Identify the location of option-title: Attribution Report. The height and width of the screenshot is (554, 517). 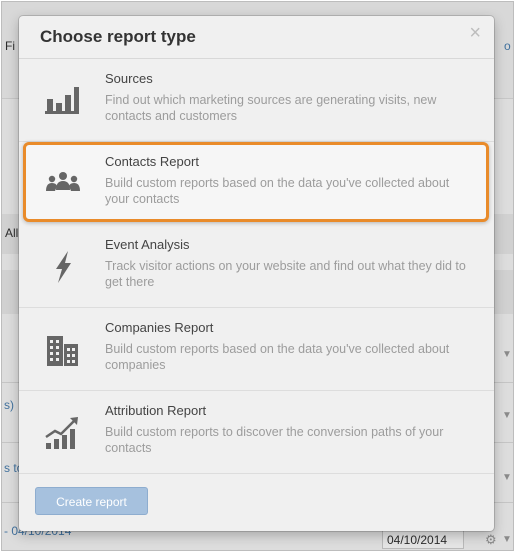
(156, 410).